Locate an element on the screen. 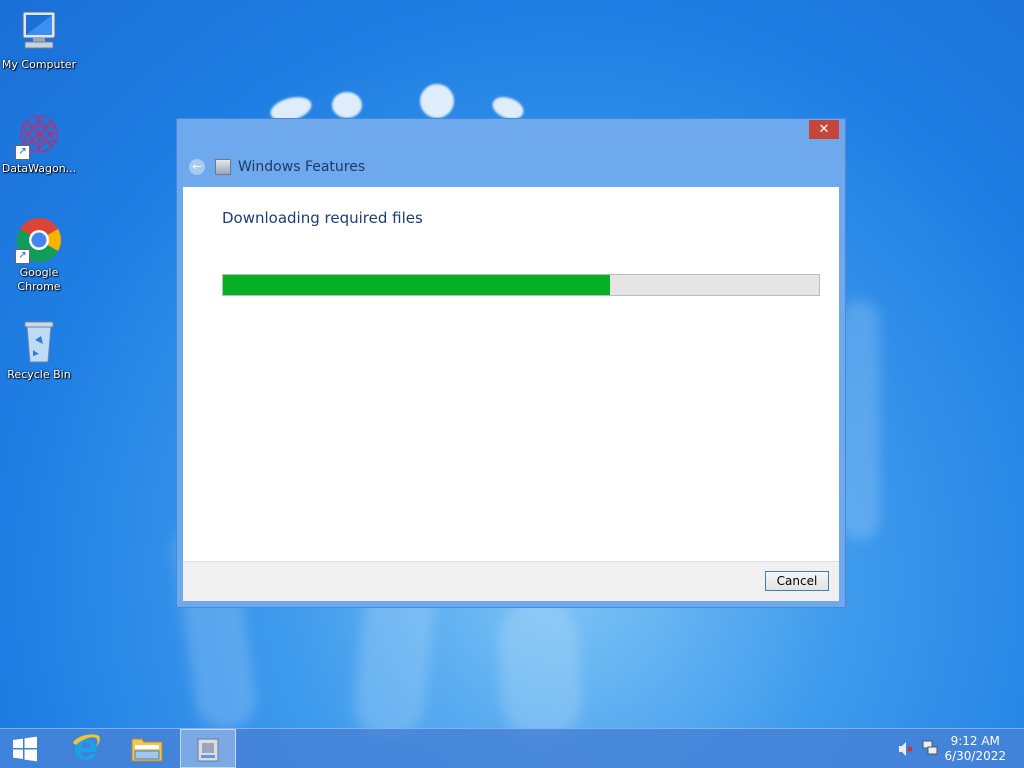 The height and width of the screenshot is (768, 1024). clock-time: 9:12 AM is located at coordinates (975, 741).